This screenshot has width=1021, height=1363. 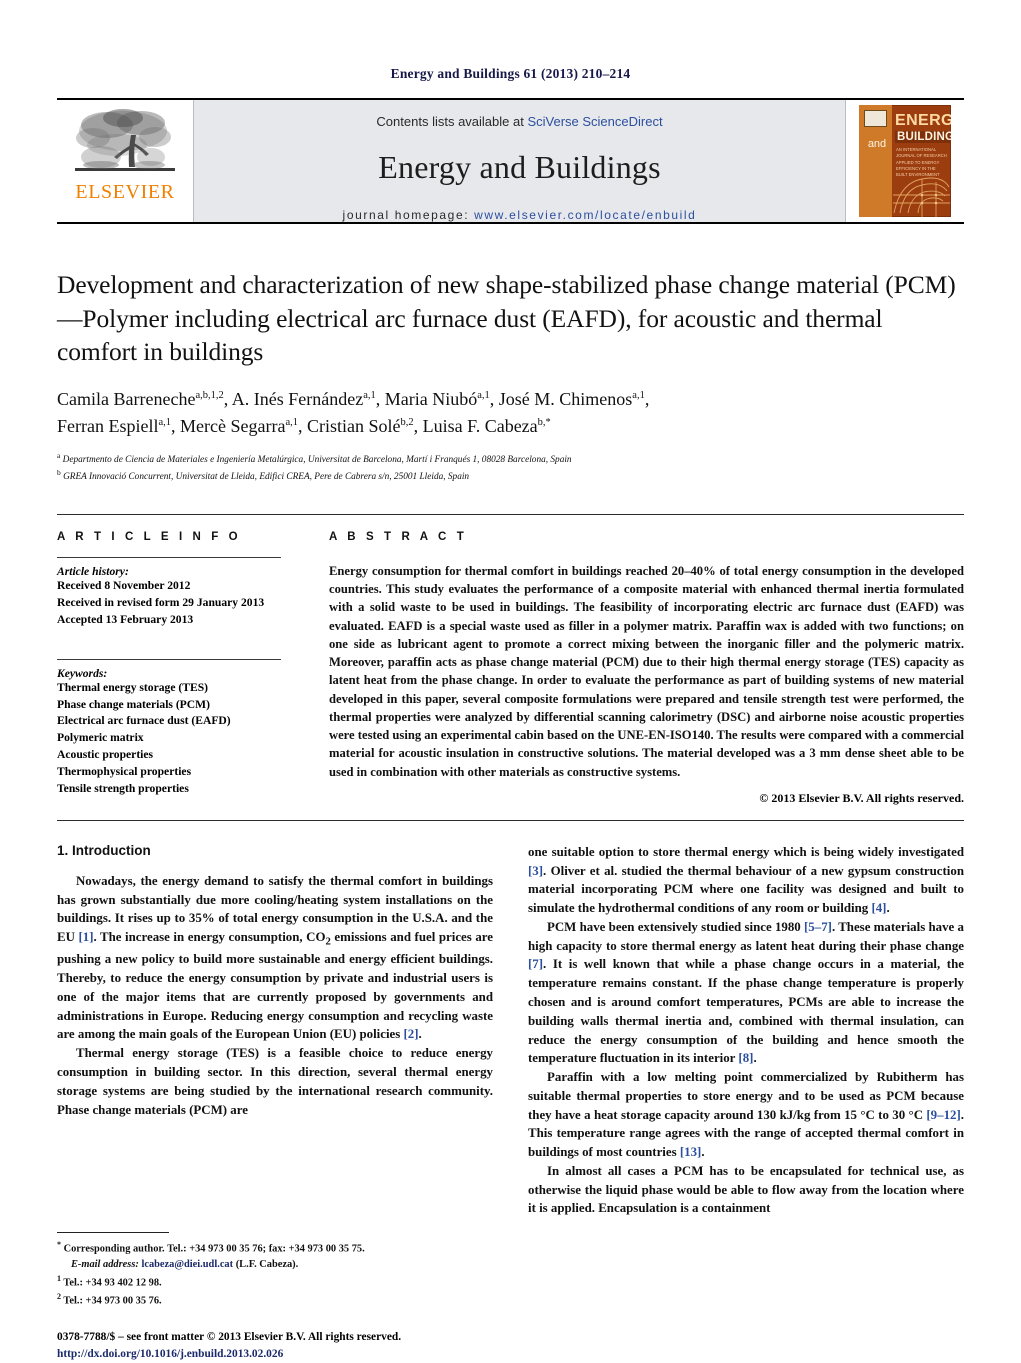 What do you see at coordinates (398, 536) in the screenshot?
I see `abstract-heading: A B S T R A C T` at bounding box center [398, 536].